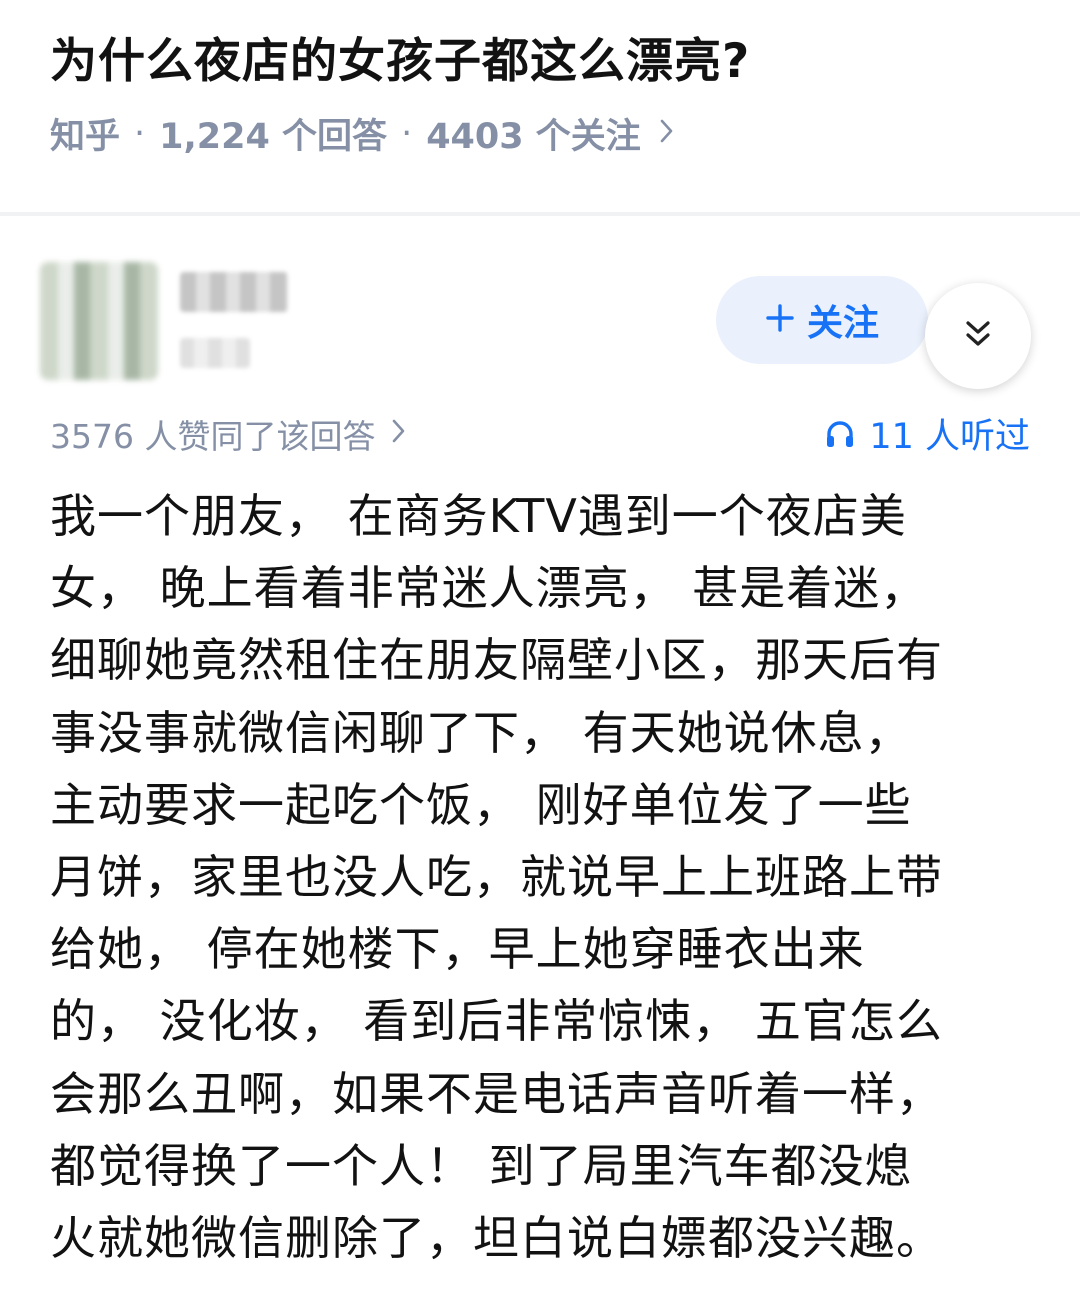 The height and width of the screenshot is (1302, 1080). Describe the element at coordinates (213, 436) in the screenshot. I see `vote-count: 3576 人赞同了该回答` at that location.